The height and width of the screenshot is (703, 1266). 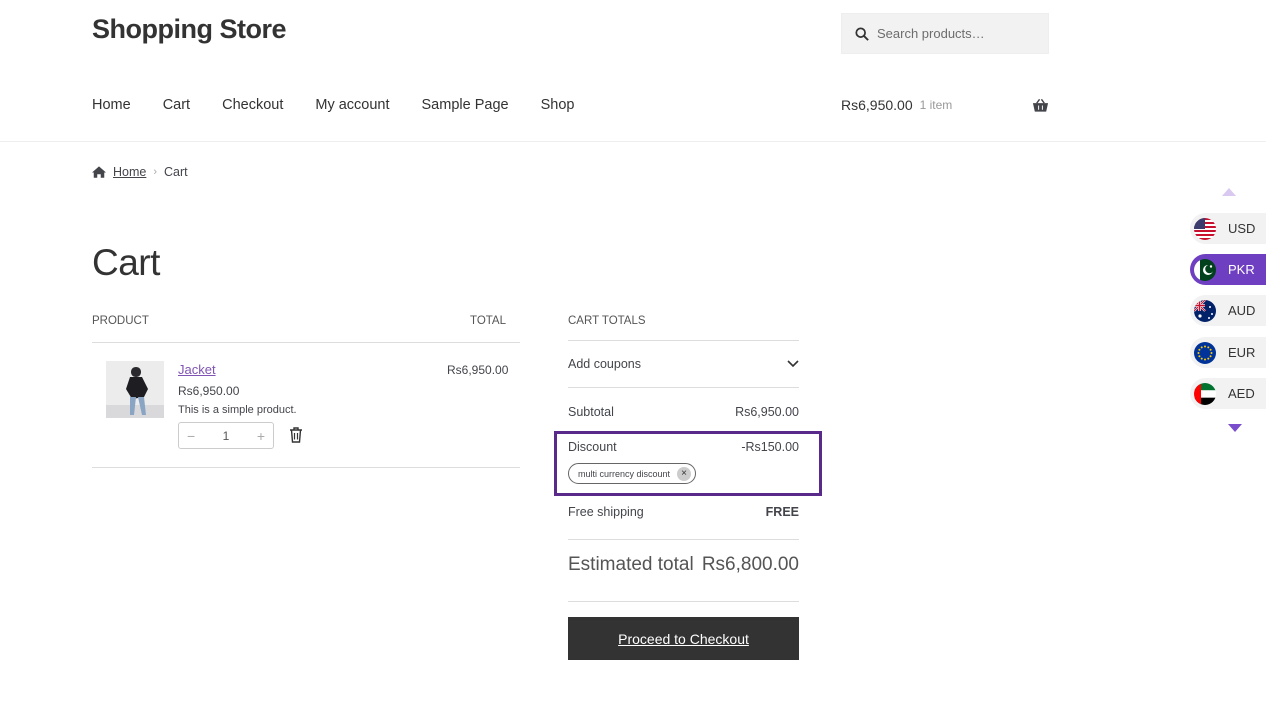 I want to click on currency-code: PKR, so click(x=1241, y=269).